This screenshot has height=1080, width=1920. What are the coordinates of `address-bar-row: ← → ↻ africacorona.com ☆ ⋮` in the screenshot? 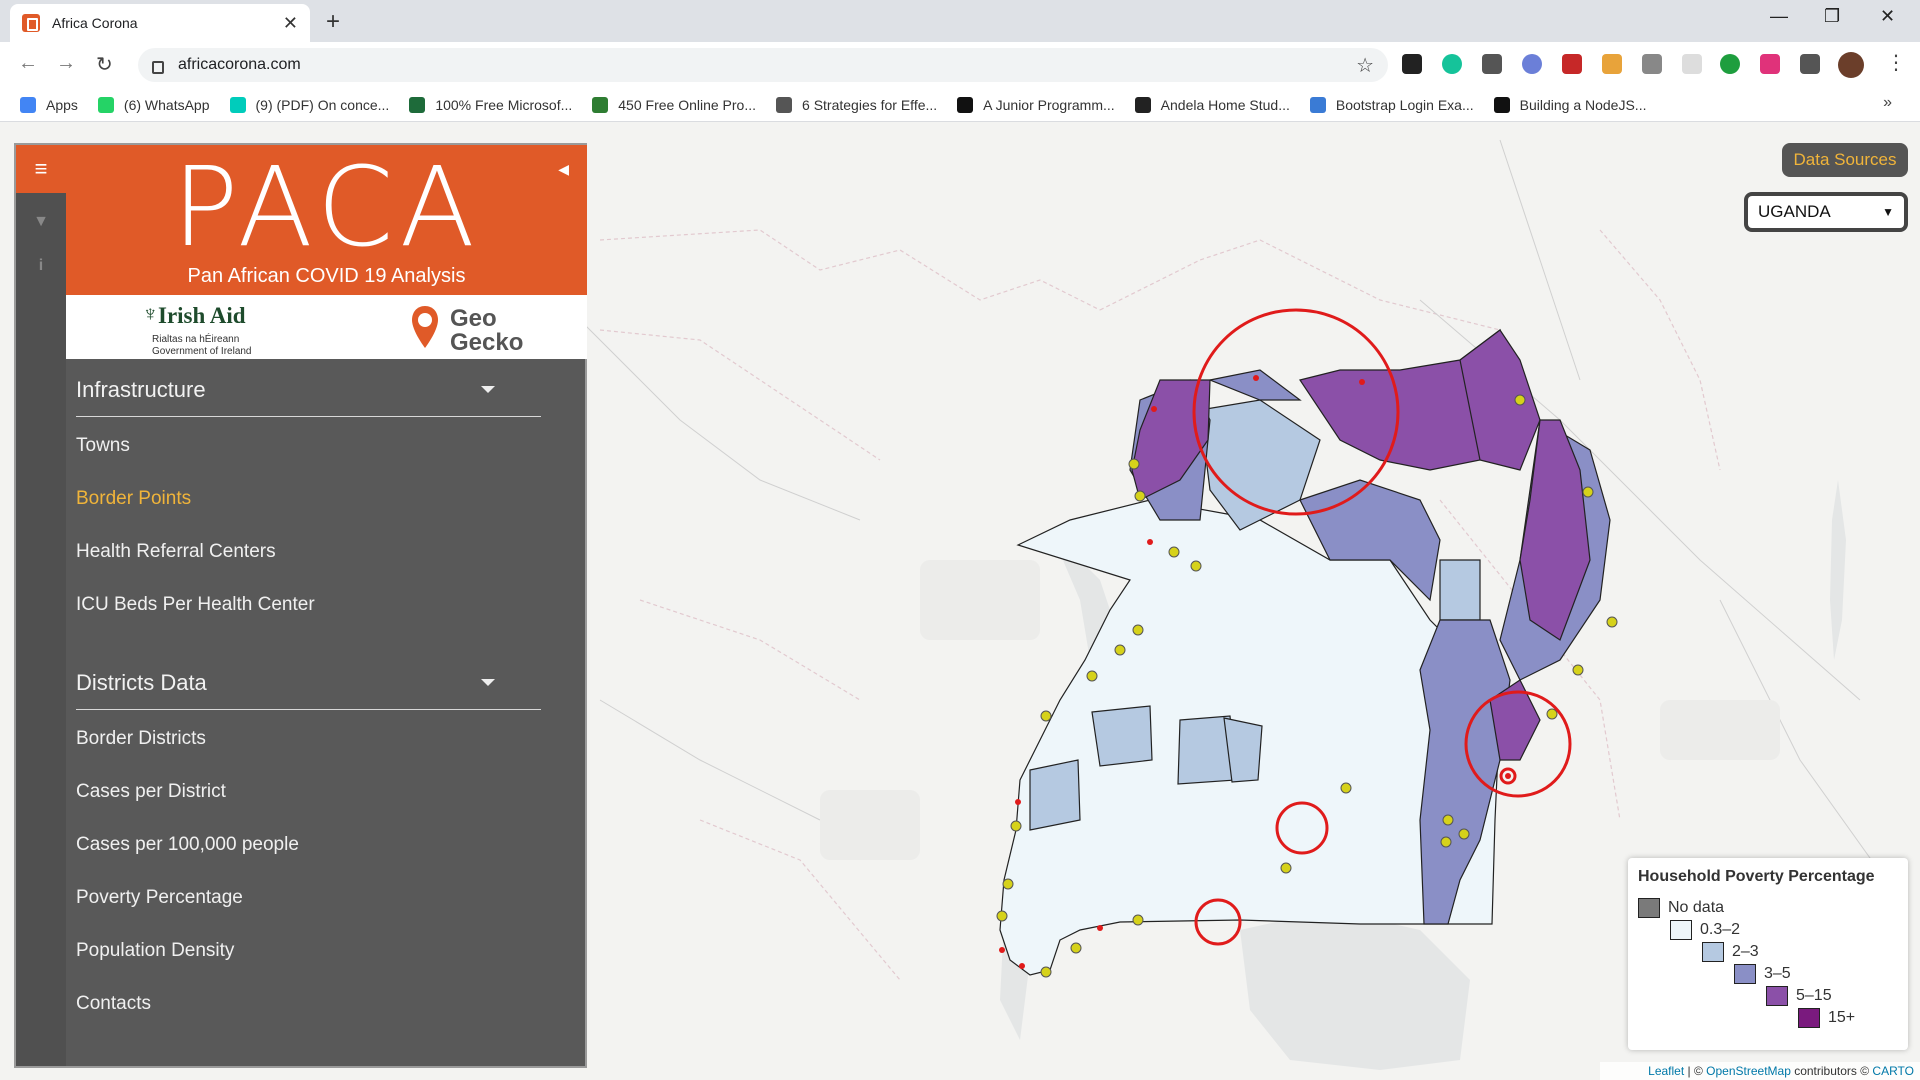 It's located at (960, 65).